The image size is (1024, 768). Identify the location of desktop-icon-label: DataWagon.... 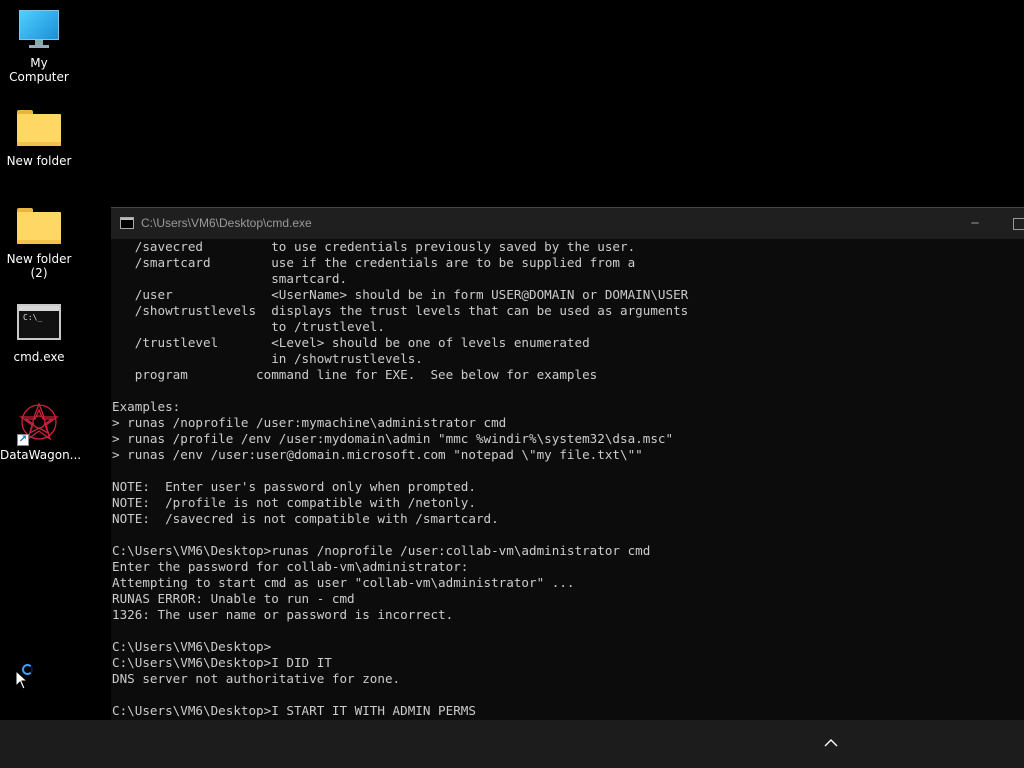
(41, 455).